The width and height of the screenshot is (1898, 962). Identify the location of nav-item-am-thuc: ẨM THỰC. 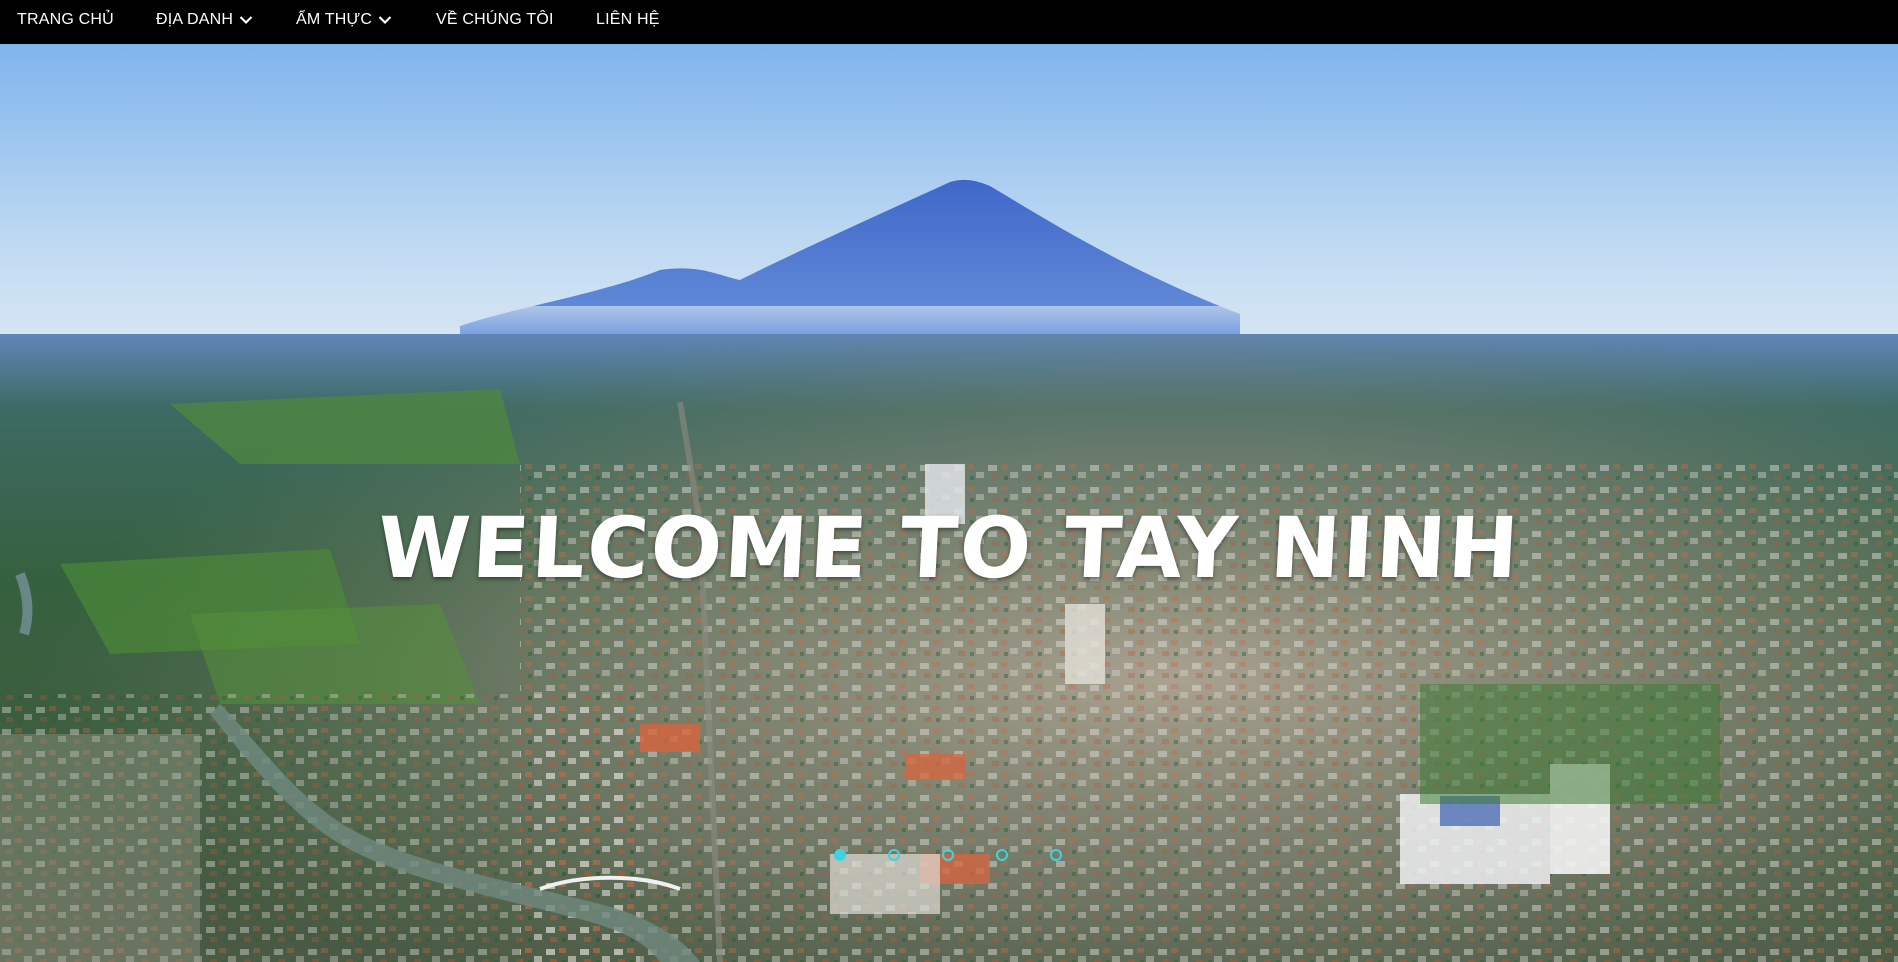
(344, 20).